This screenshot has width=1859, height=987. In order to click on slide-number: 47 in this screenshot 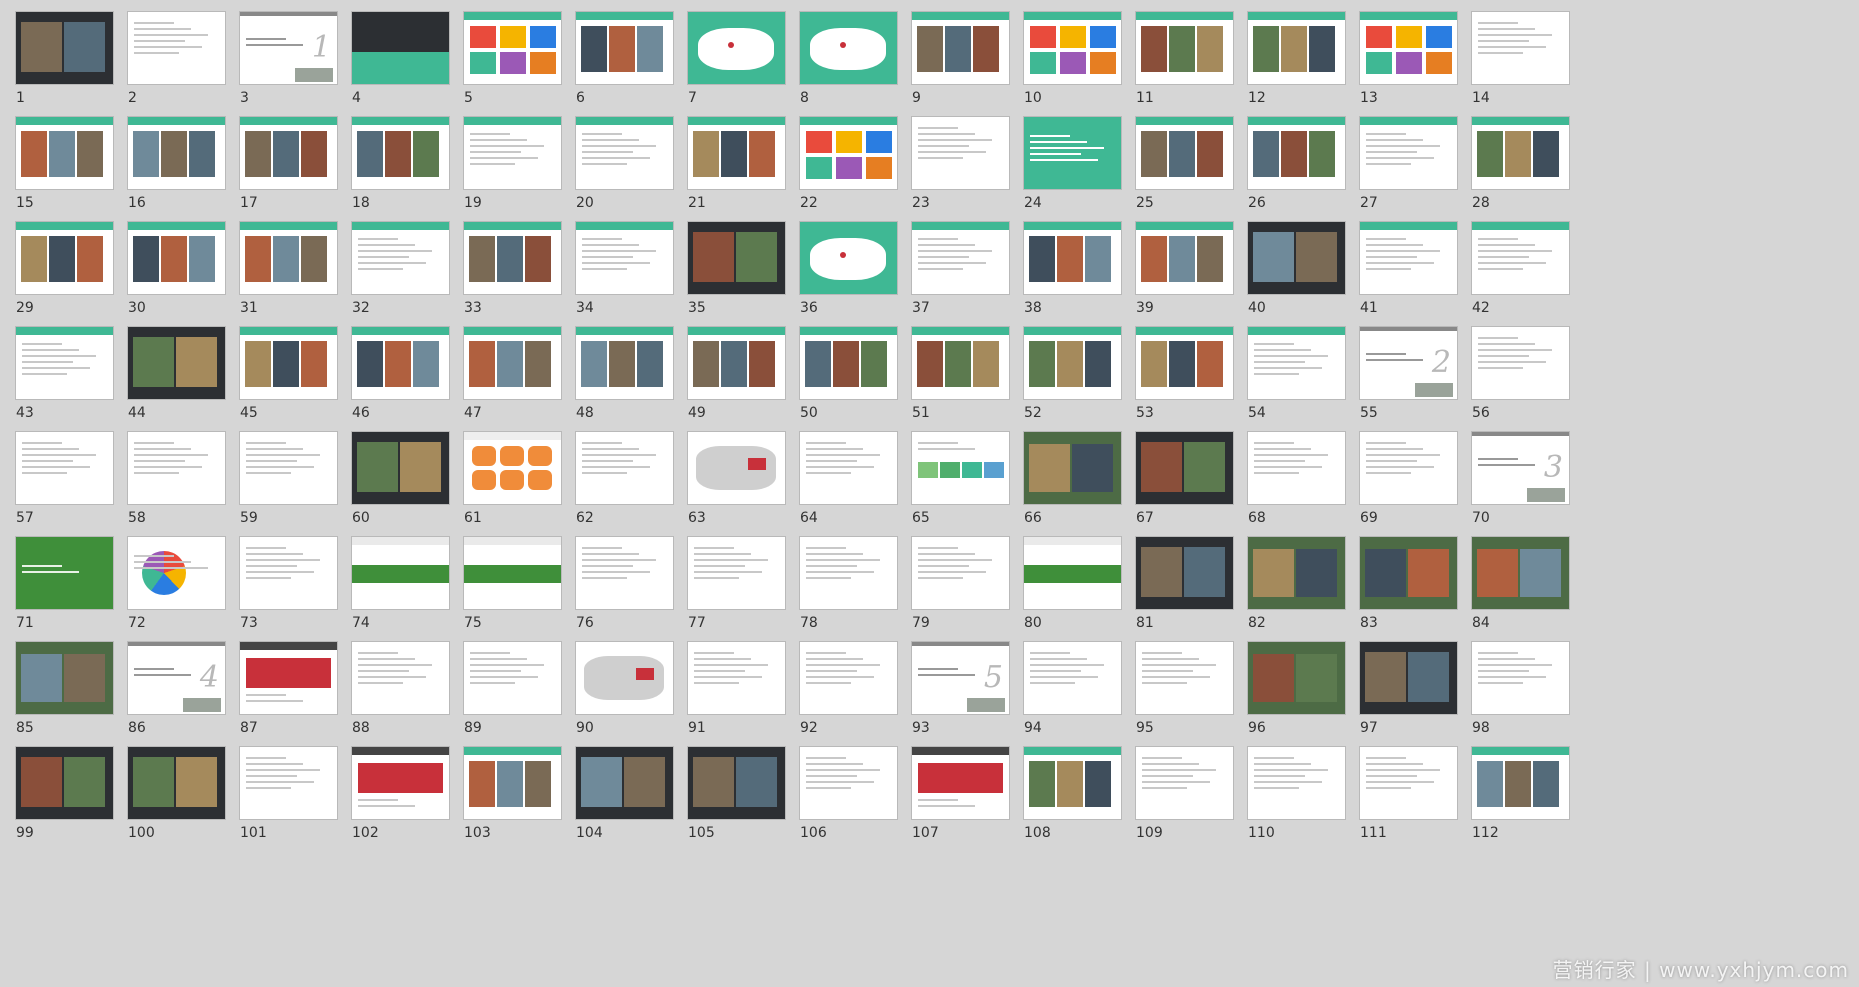, I will do `click(473, 413)`.